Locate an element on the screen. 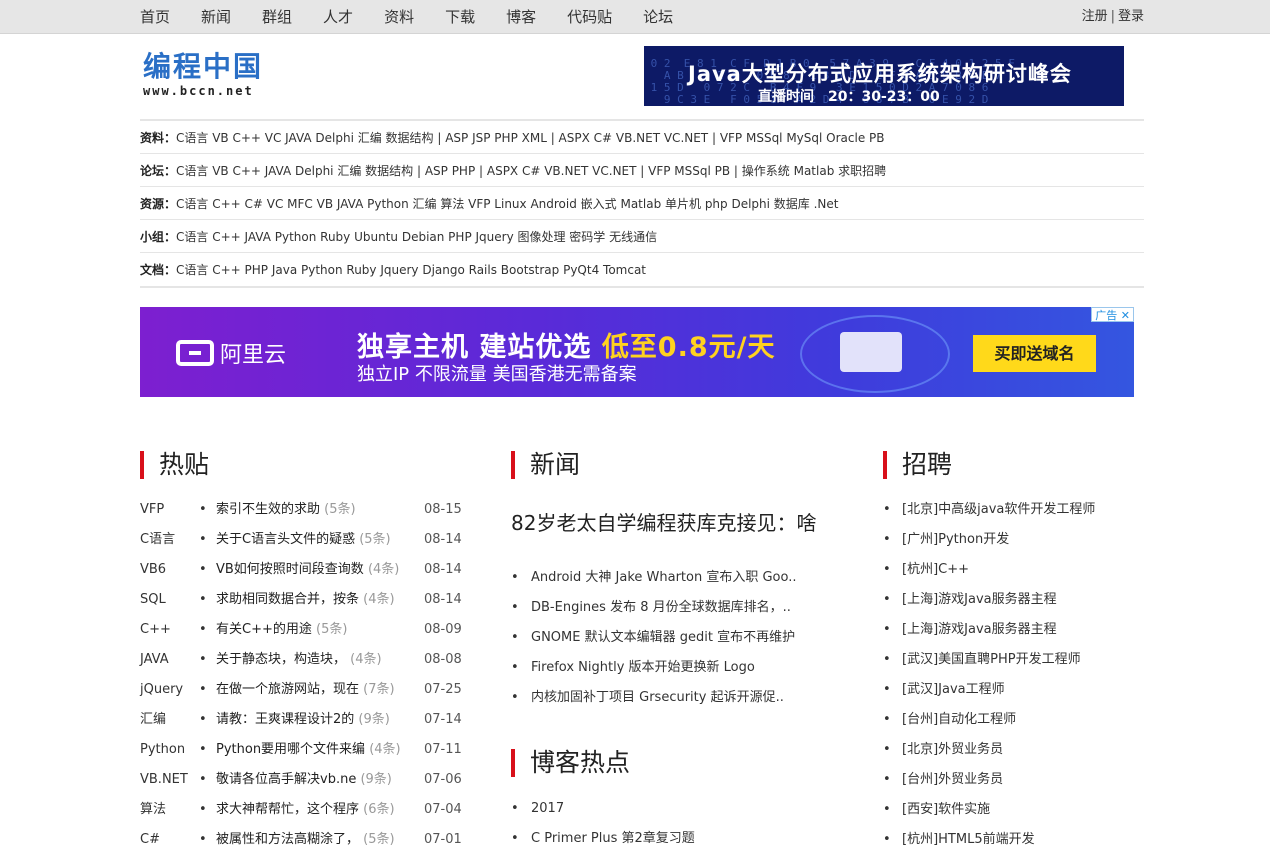 This screenshot has height=855, width=1270. post-category: VB6 is located at coordinates (153, 570).